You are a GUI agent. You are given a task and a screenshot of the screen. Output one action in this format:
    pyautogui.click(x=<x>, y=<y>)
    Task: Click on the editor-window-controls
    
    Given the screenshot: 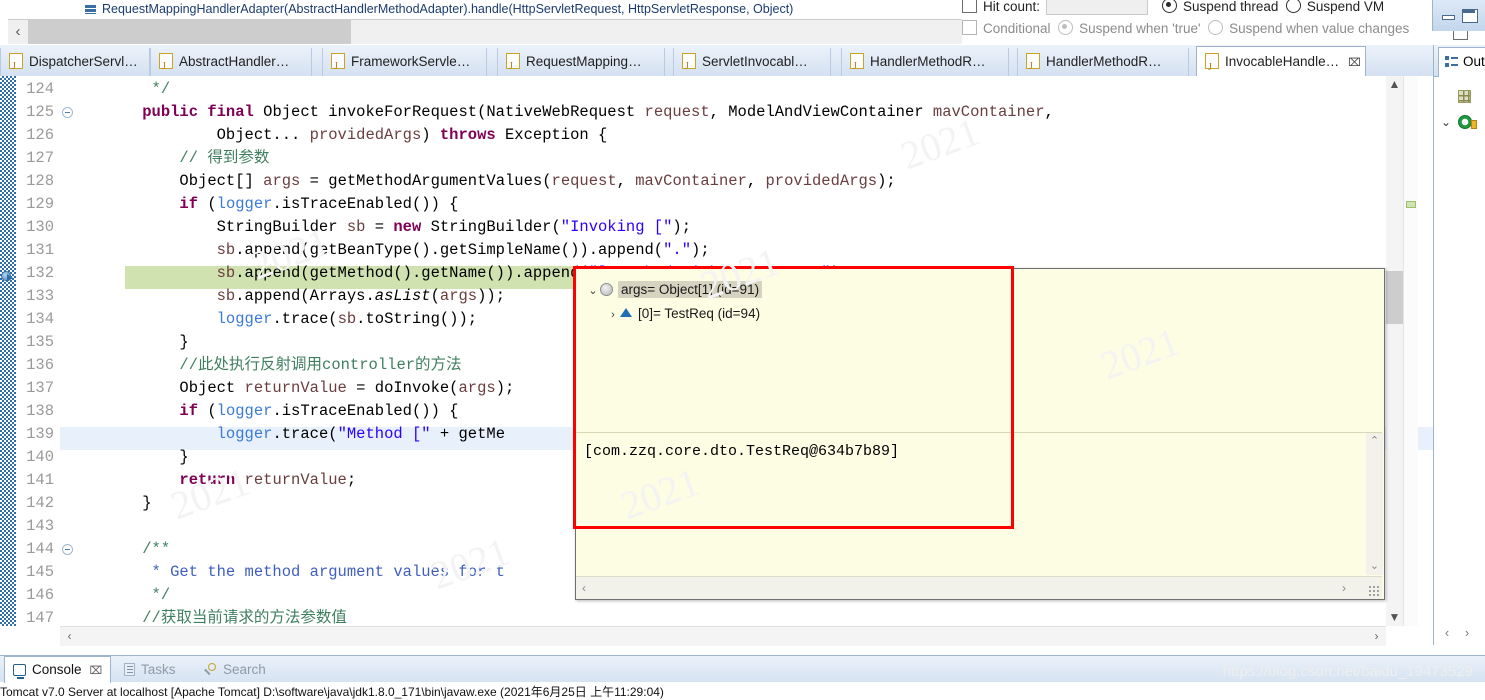 What is the action you would take?
    pyautogui.click(x=1458, y=15)
    